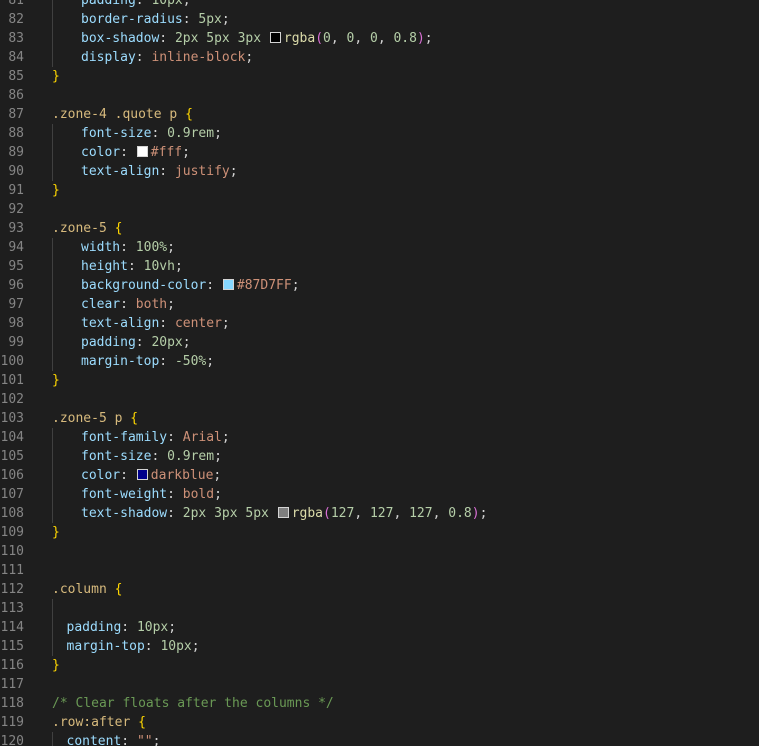 Image resolution: width=759 pixels, height=746 pixels. What do you see at coordinates (379, 532) in the screenshot?
I see `code-line: 109}` at bounding box center [379, 532].